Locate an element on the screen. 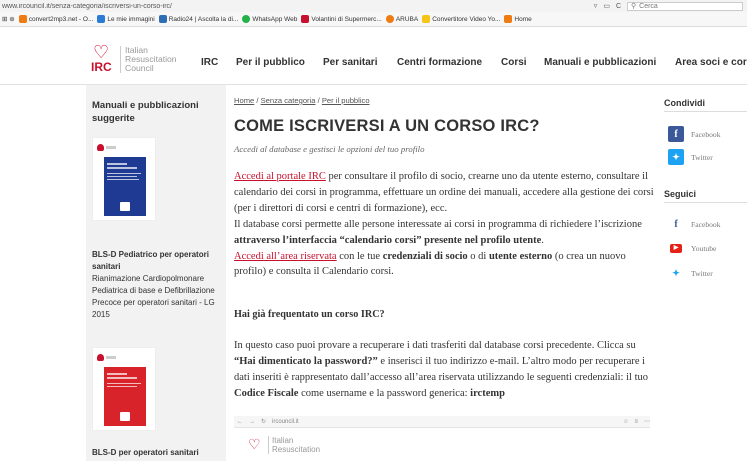  book-cover-bls is located at coordinates (124, 389).